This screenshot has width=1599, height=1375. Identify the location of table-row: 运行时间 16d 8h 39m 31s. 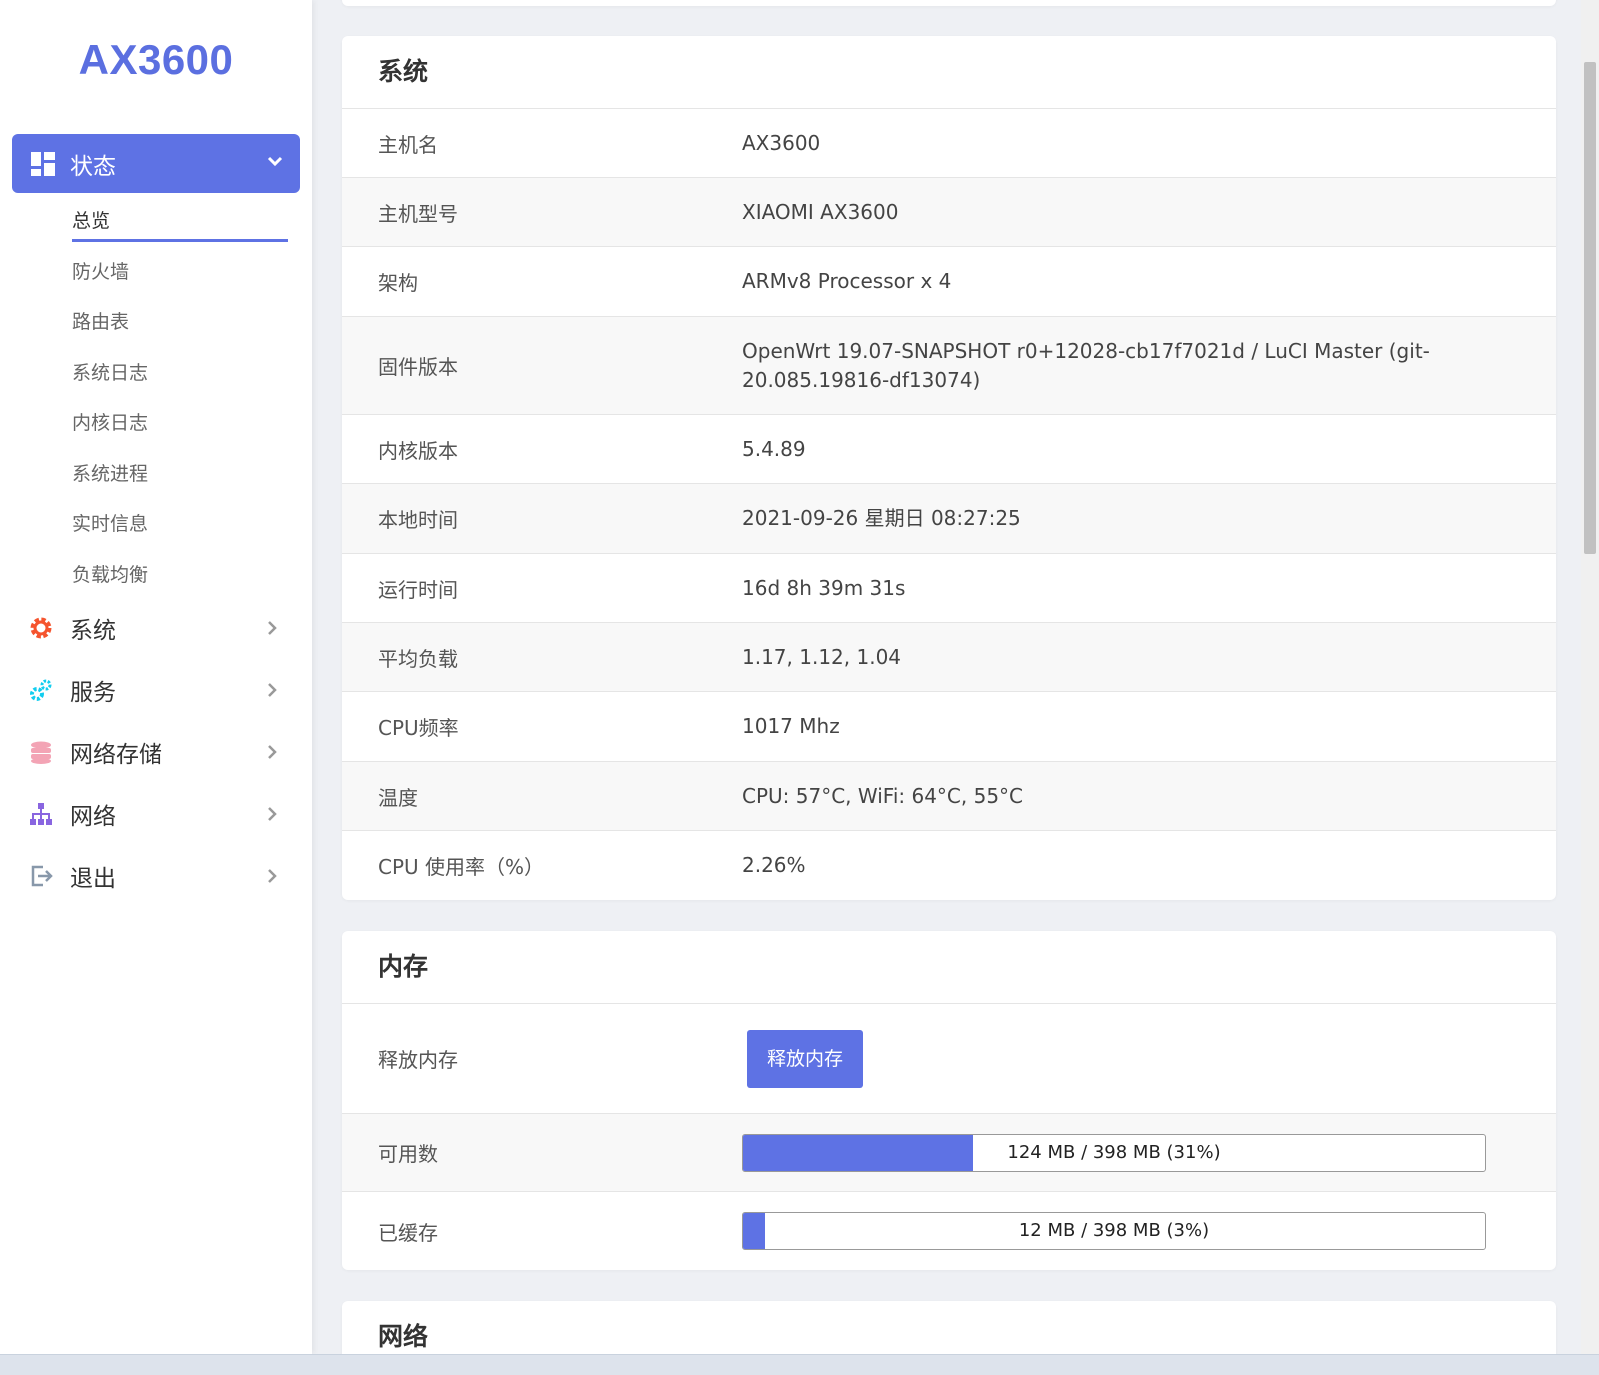
(949, 588).